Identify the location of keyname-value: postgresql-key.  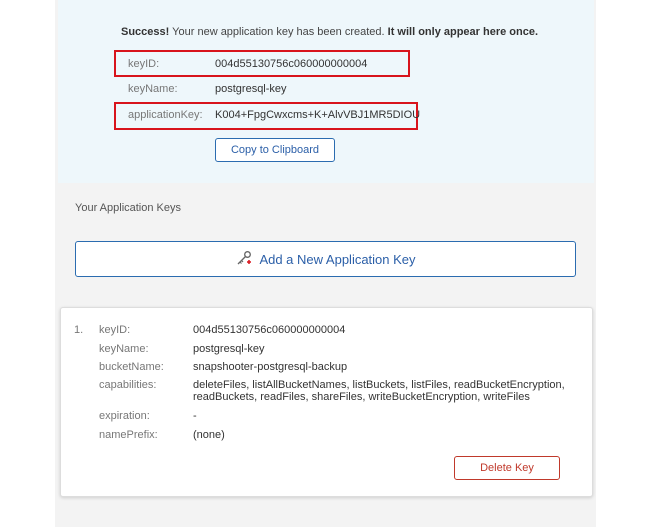
(229, 349).